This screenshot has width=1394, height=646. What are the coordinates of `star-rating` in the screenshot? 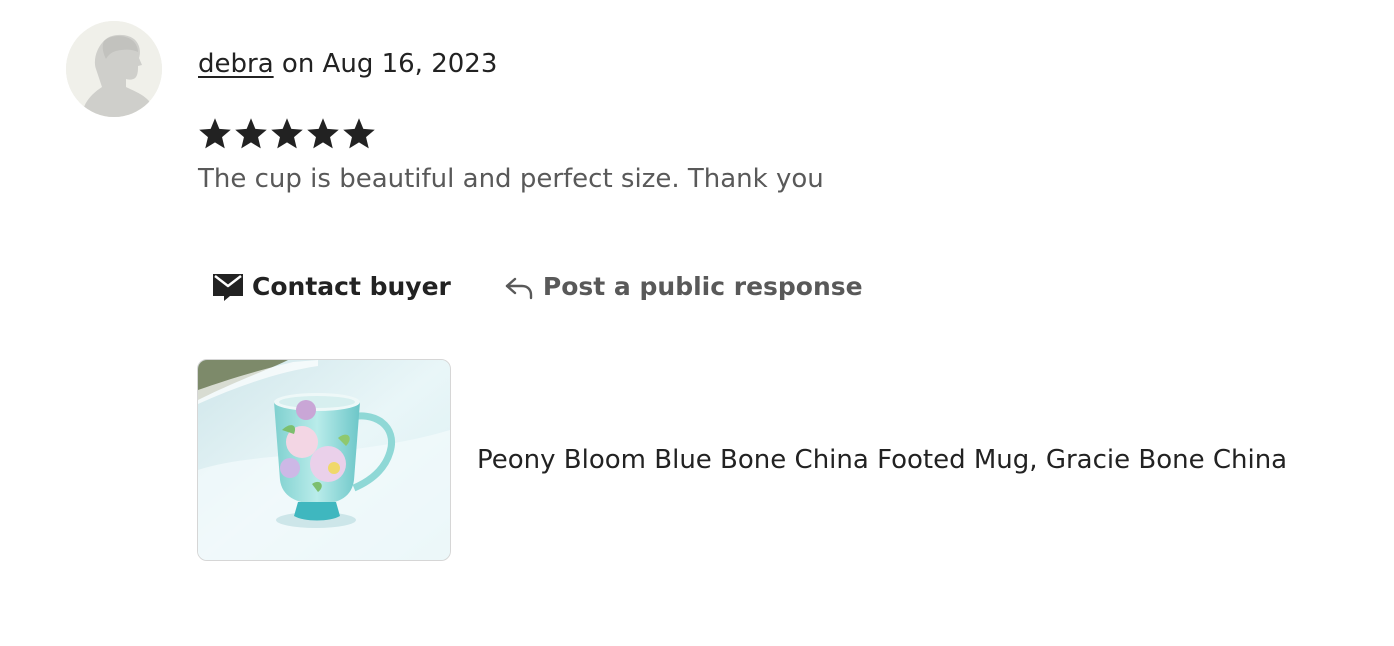 It's located at (287, 134).